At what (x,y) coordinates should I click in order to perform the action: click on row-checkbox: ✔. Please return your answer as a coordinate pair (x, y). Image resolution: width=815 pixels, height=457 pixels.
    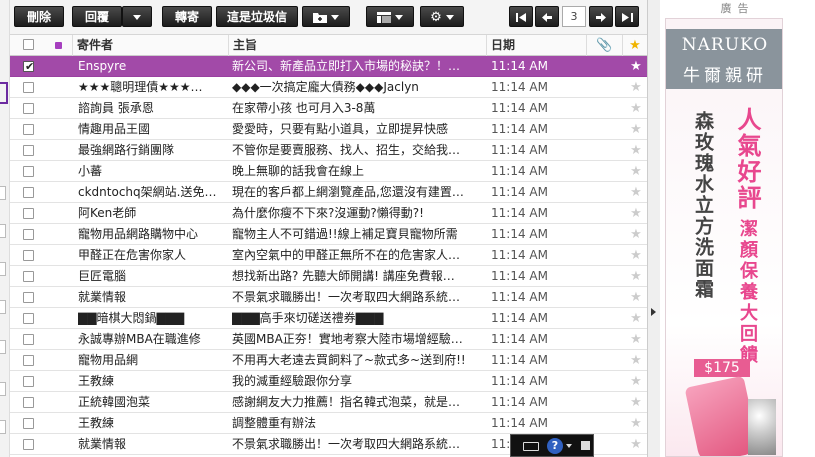
    Looking at the image, I should click on (28, 66).